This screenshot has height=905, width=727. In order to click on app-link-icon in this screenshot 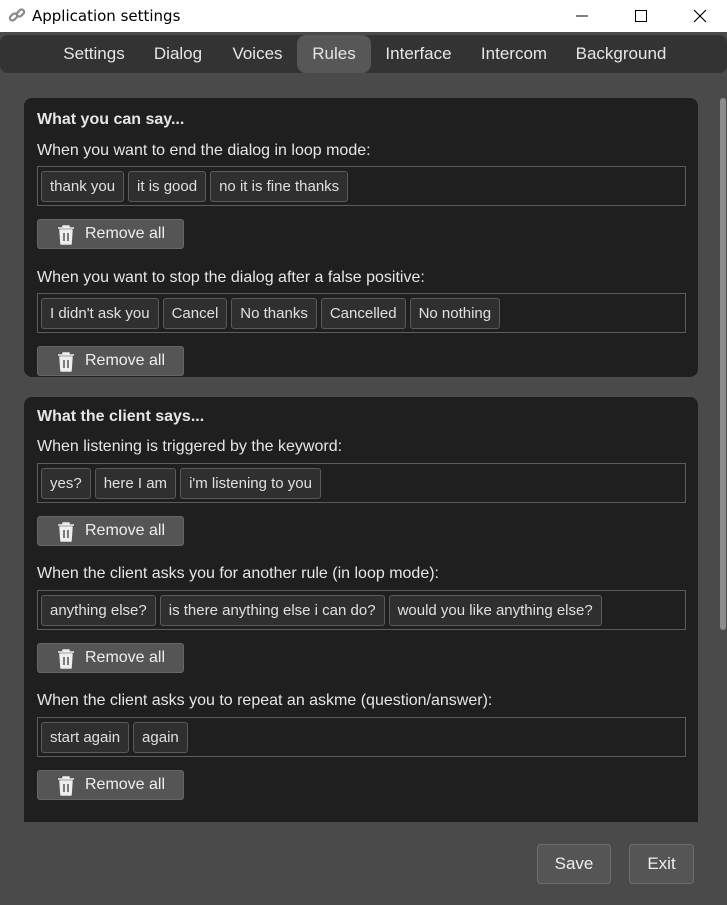, I will do `click(17, 15)`.